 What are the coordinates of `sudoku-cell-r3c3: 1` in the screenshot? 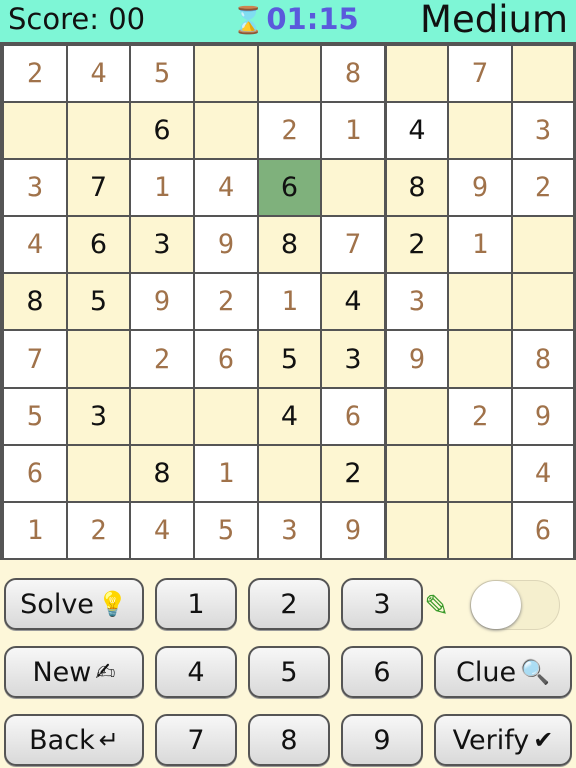 It's located at (162, 187).